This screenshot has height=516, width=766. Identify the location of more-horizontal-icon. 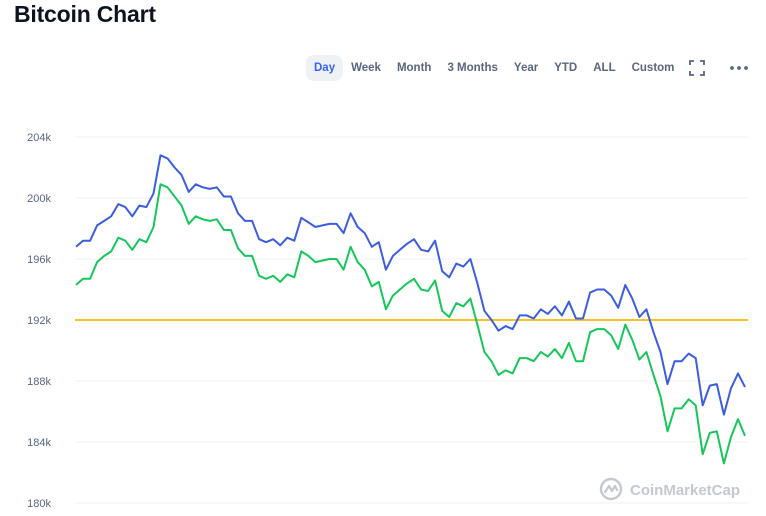
(739, 68).